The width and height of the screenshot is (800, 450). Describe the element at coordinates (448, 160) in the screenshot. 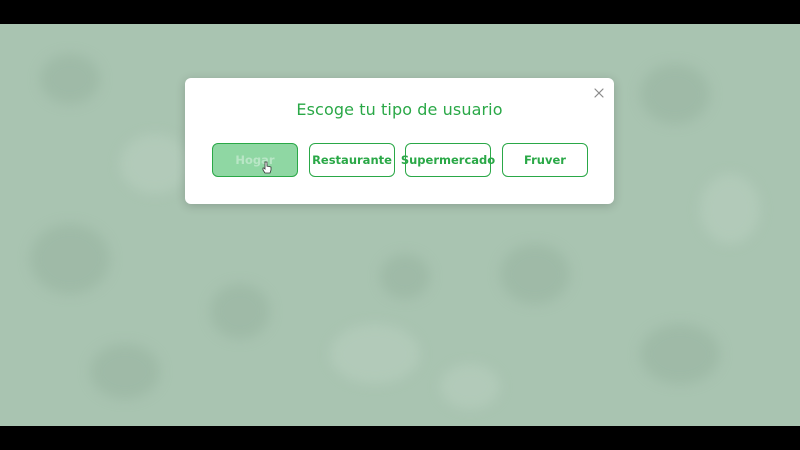

I see `option-supermercado-button: Supermercado` at that location.